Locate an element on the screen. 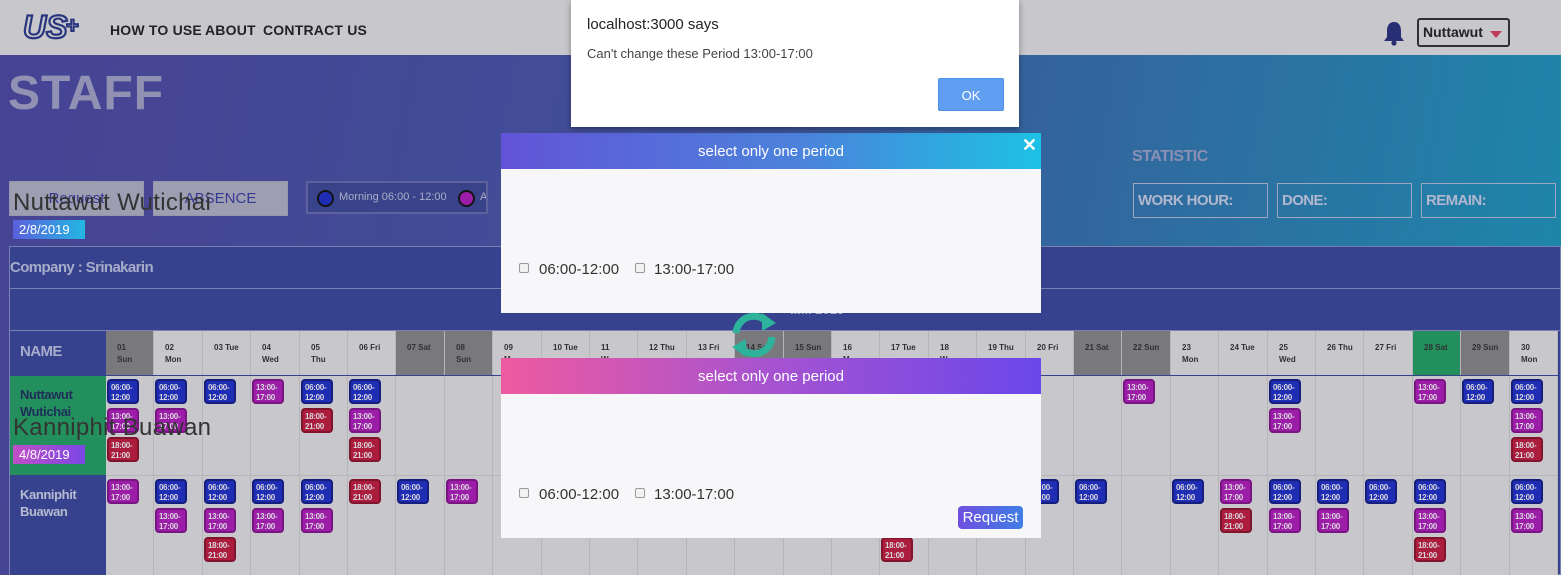 This screenshot has width=1561, height=575. period-modal-1: select only one period ✕ is located at coordinates (771, 223).